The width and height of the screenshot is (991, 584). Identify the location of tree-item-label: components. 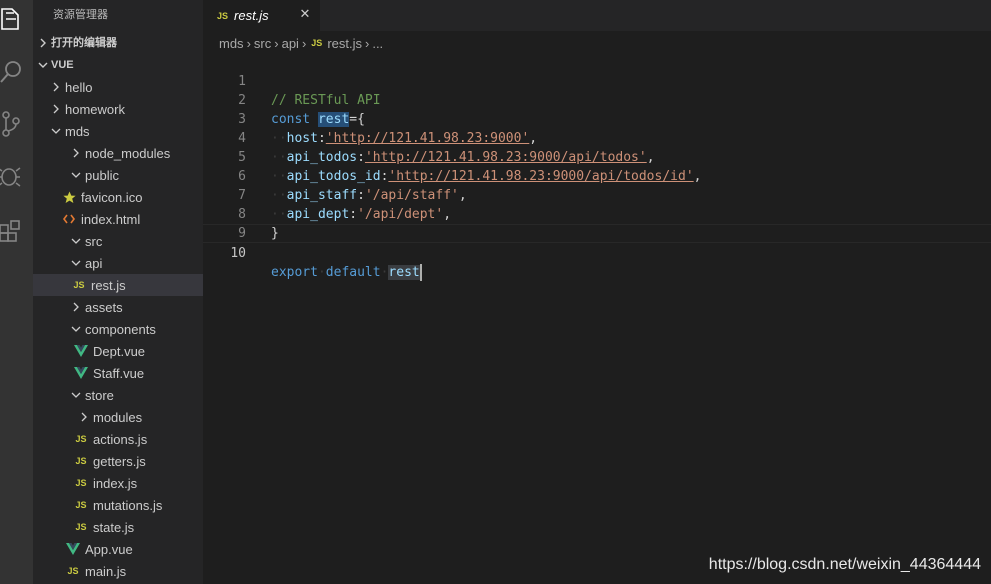
(120, 329).